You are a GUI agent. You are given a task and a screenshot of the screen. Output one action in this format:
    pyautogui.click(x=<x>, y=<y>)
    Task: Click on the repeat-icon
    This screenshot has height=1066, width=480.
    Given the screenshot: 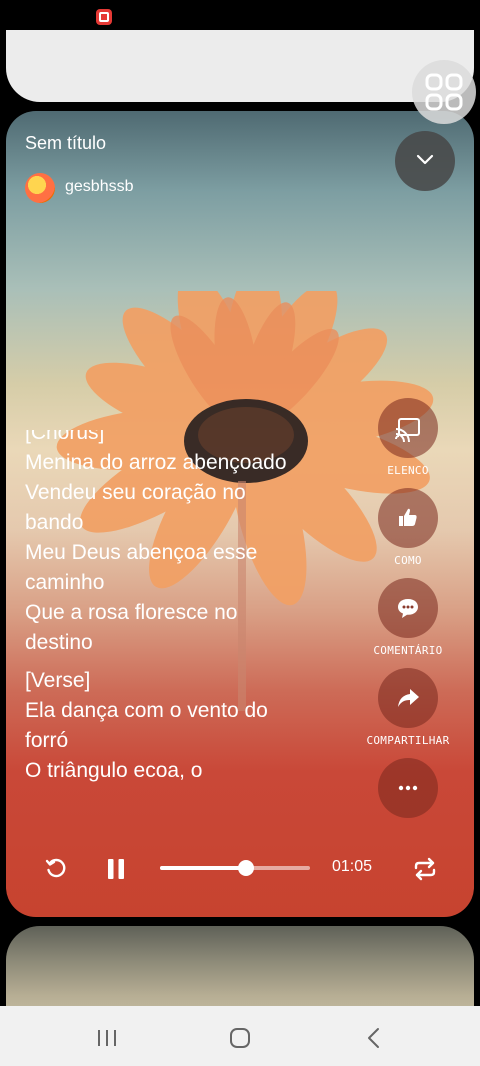 What is the action you would take?
    pyautogui.click(x=425, y=869)
    